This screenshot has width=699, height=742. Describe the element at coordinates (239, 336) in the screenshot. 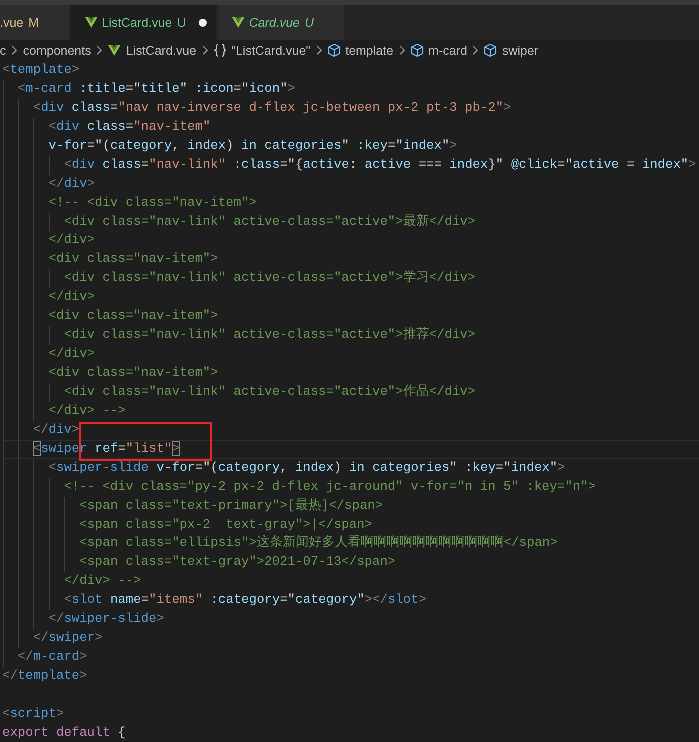

I see `code-line: <div class="nav-link" active-class="active">推荐</div>` at that location.